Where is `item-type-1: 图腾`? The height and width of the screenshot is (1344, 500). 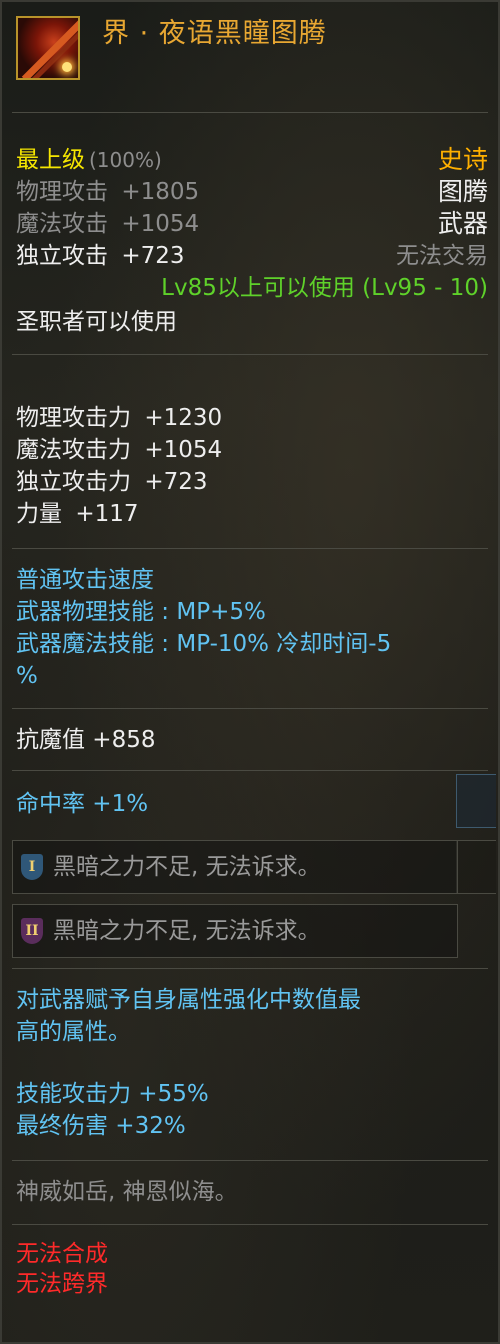
item-type-1: 图腾 is located at coordinates (462, 191).